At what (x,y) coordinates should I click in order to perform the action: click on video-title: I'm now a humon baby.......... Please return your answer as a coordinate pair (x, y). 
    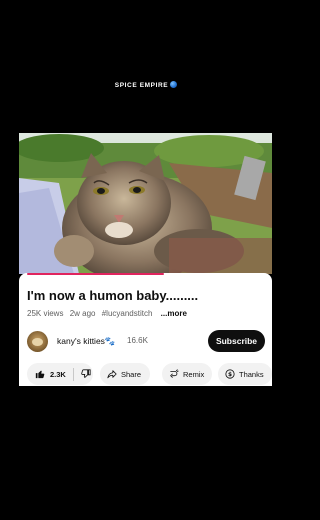
    Looking at the image, I should click on (112, 295).